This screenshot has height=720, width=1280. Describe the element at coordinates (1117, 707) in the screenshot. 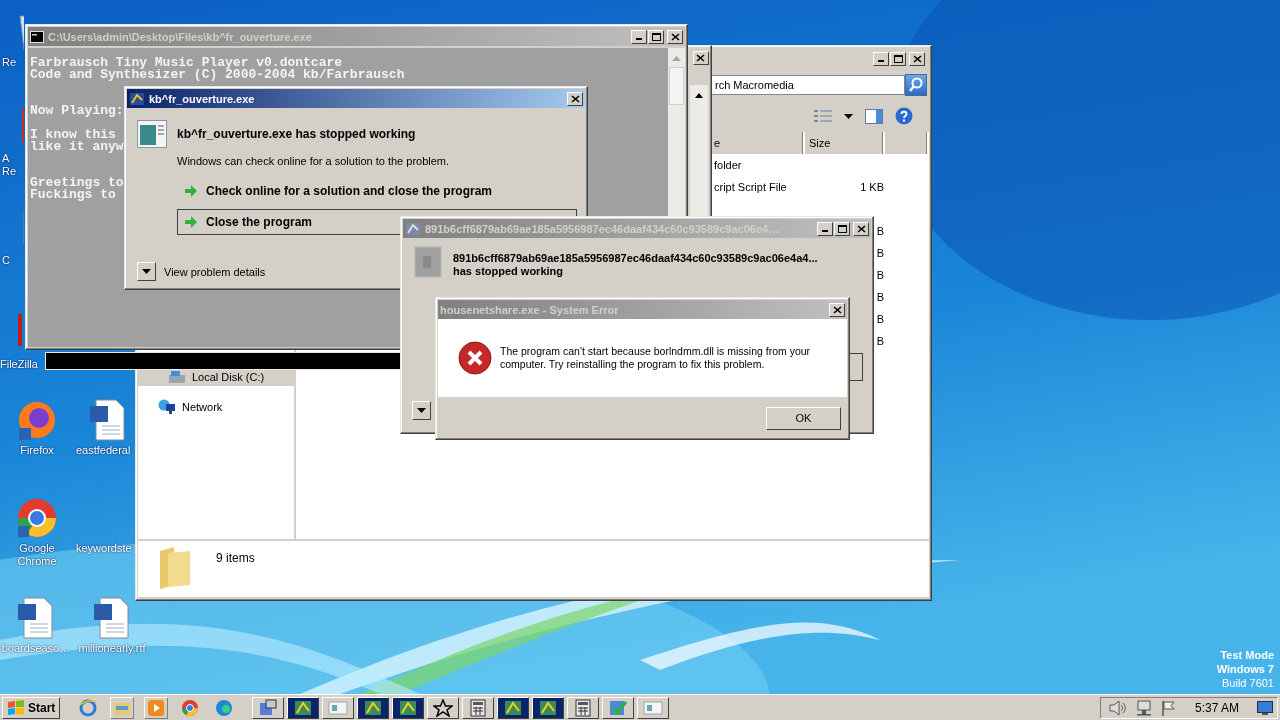

I see `speaker-icon` at that location.